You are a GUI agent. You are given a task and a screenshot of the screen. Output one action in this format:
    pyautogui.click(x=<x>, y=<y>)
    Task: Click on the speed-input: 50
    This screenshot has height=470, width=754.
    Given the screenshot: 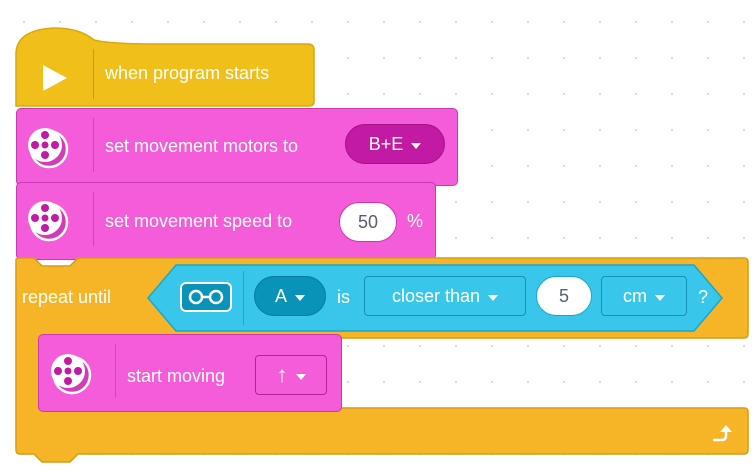 What is the action you would take?
    pyautogui.click(x=368, y=222)
    